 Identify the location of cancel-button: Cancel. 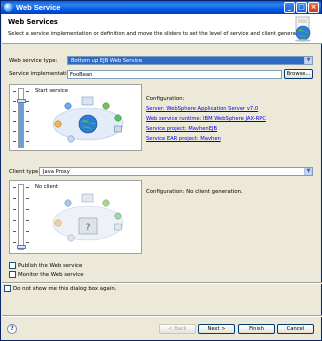
(295, 329).